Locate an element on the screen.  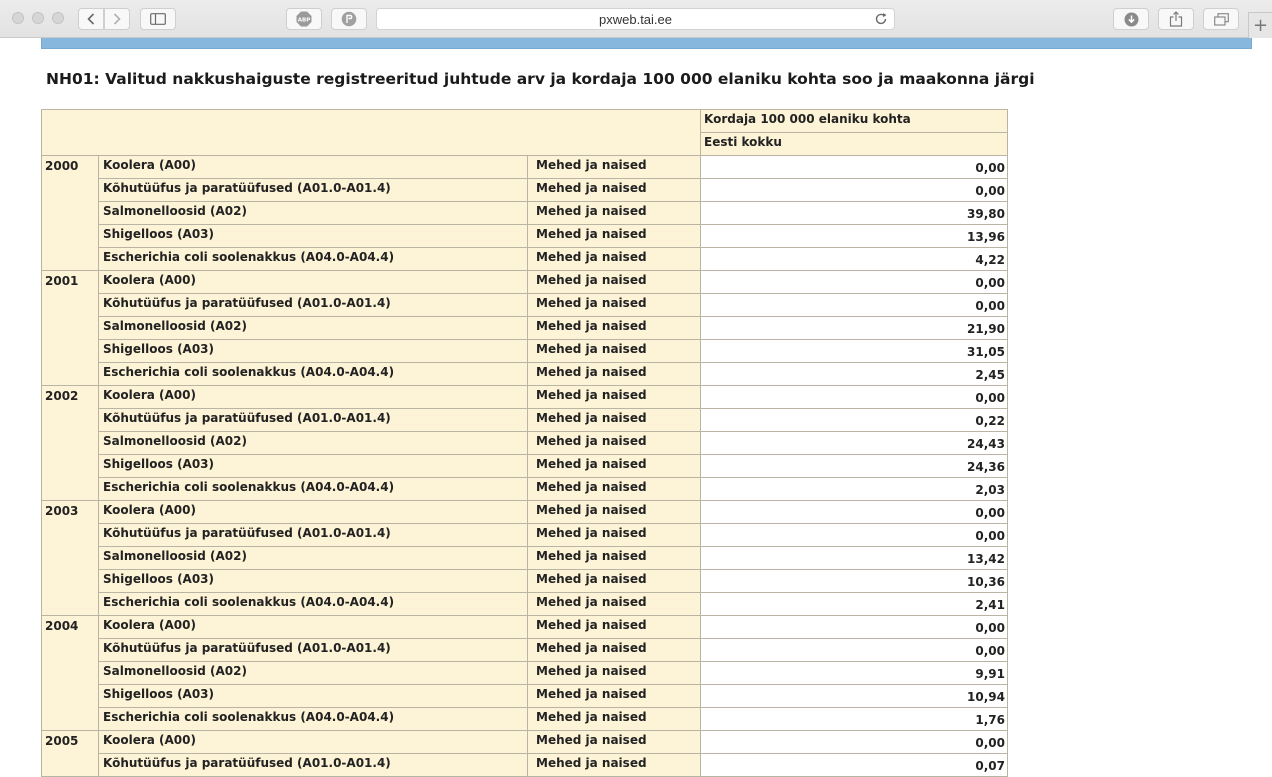
share-button is located at coordinates (1176, 19).